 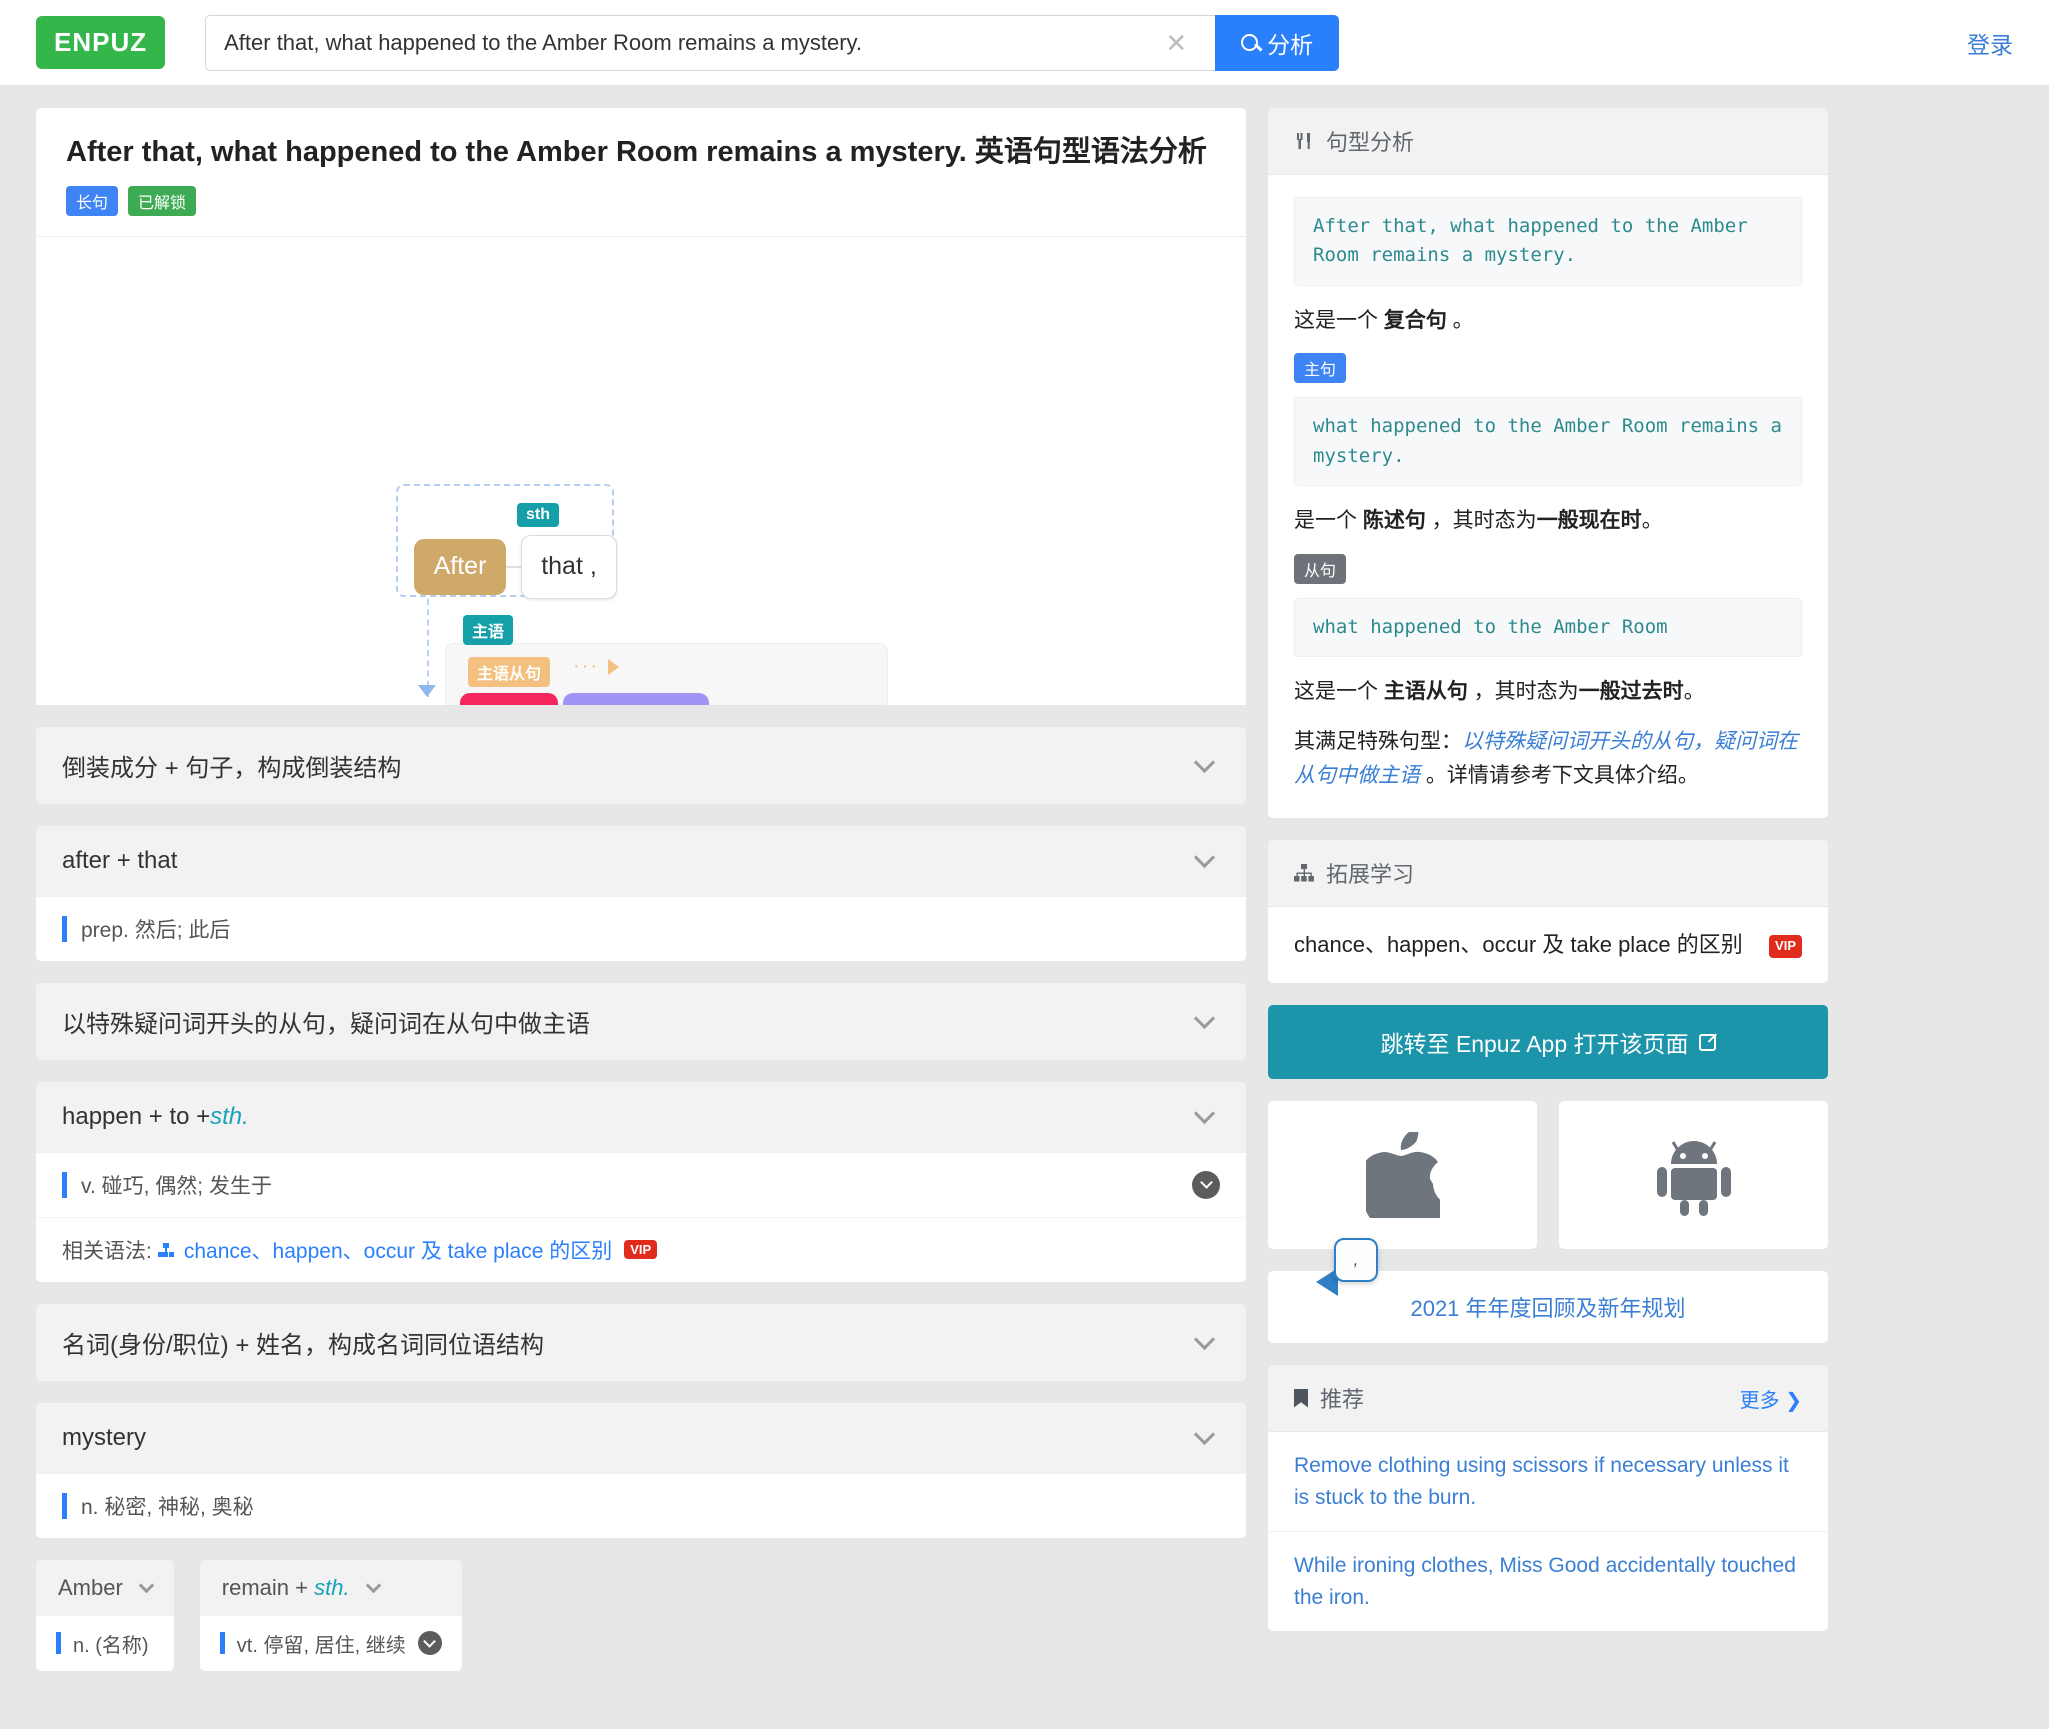 I want to click on accordion-after-that: after + that prep. 然后; 此后, so click(x=641, y=893).